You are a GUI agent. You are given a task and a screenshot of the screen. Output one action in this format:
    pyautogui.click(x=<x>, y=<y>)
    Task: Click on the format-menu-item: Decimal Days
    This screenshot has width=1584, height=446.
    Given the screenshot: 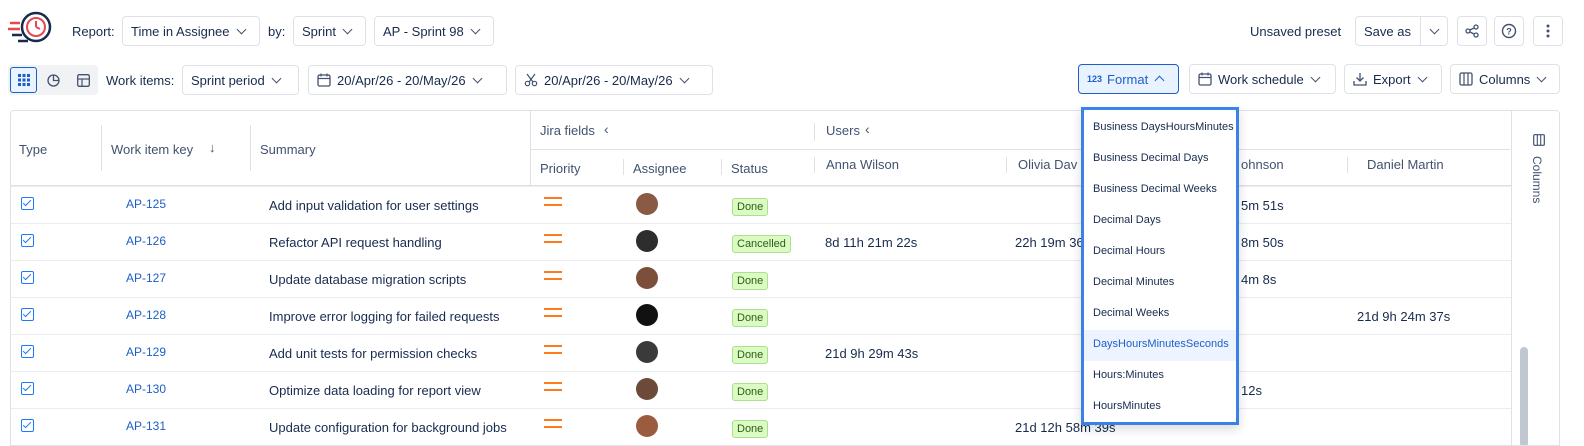 What is the action you would take?
    pyautogui.click(x=1127, y=220)
    